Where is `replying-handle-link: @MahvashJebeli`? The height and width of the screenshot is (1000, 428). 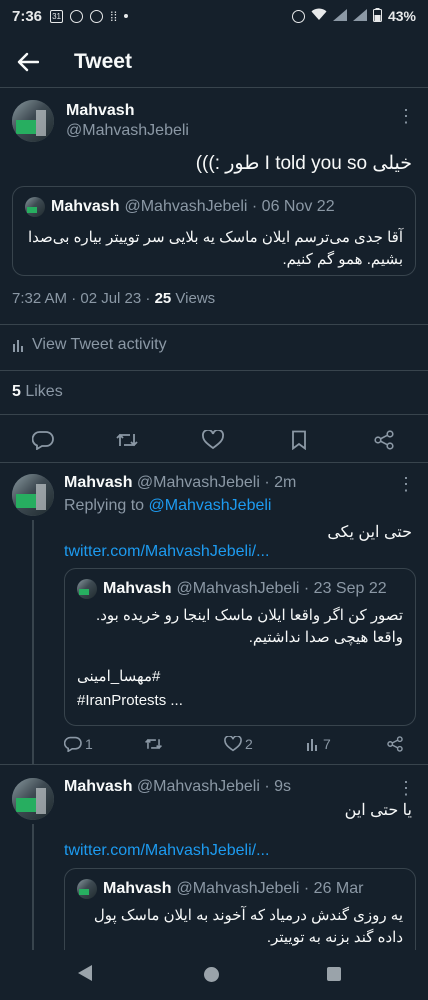
replying-handle-link: @MahvashJebeli is located at coordinates (210, 505).